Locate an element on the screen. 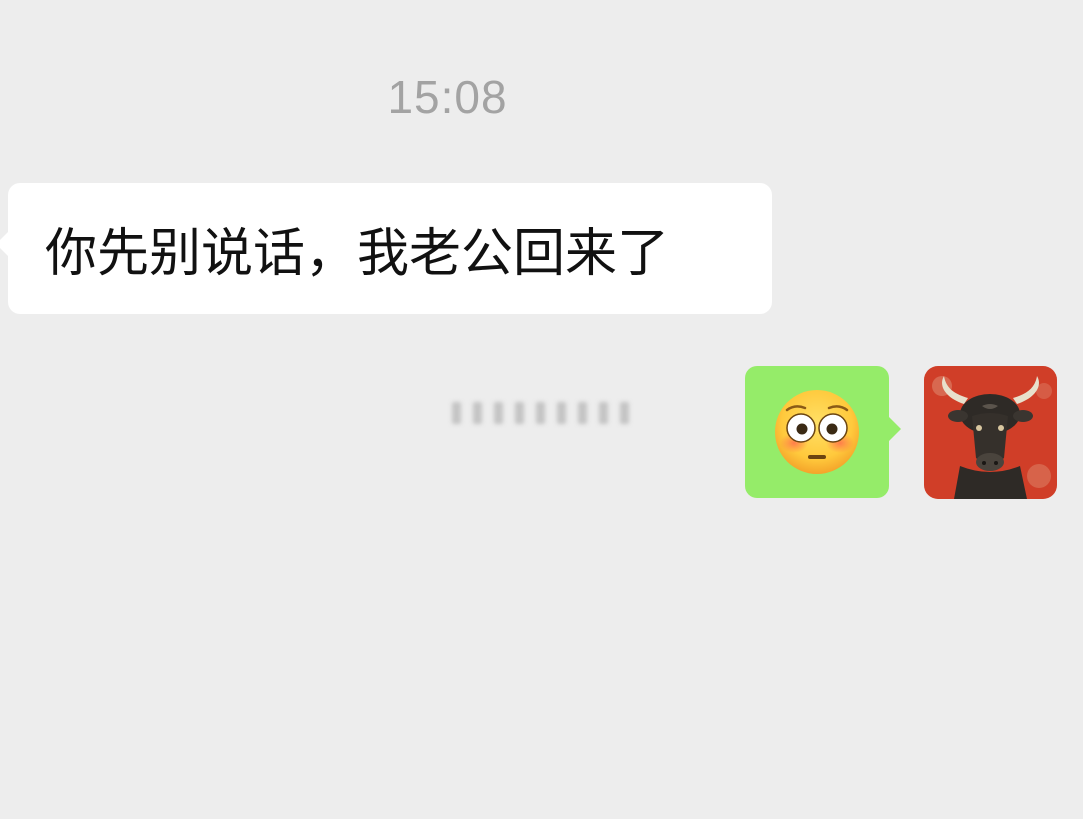 The width and height of the screenshot is (1083, 819). incoming-message-bubble: 你先别说话，我老公回来了 is located at coordinates (386, 248).